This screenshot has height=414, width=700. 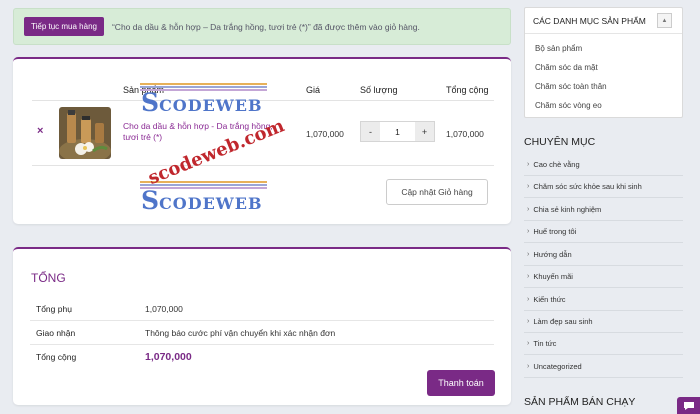 What do you see at coordinates (560, 142) in the screenshot?
I see `categories-title: CHUYÊN MỤC` at bounding box center [560, 142].